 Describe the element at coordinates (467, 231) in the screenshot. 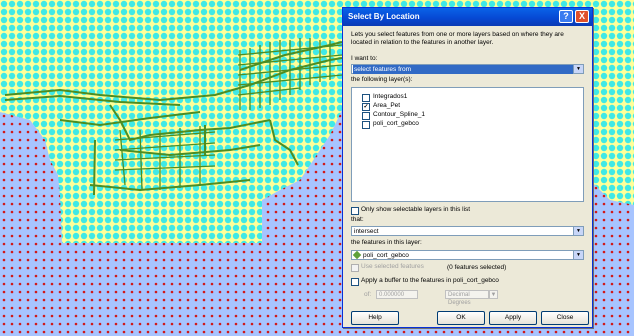

I see `spatial-relation-dropdown: intersect ▼` at that location.